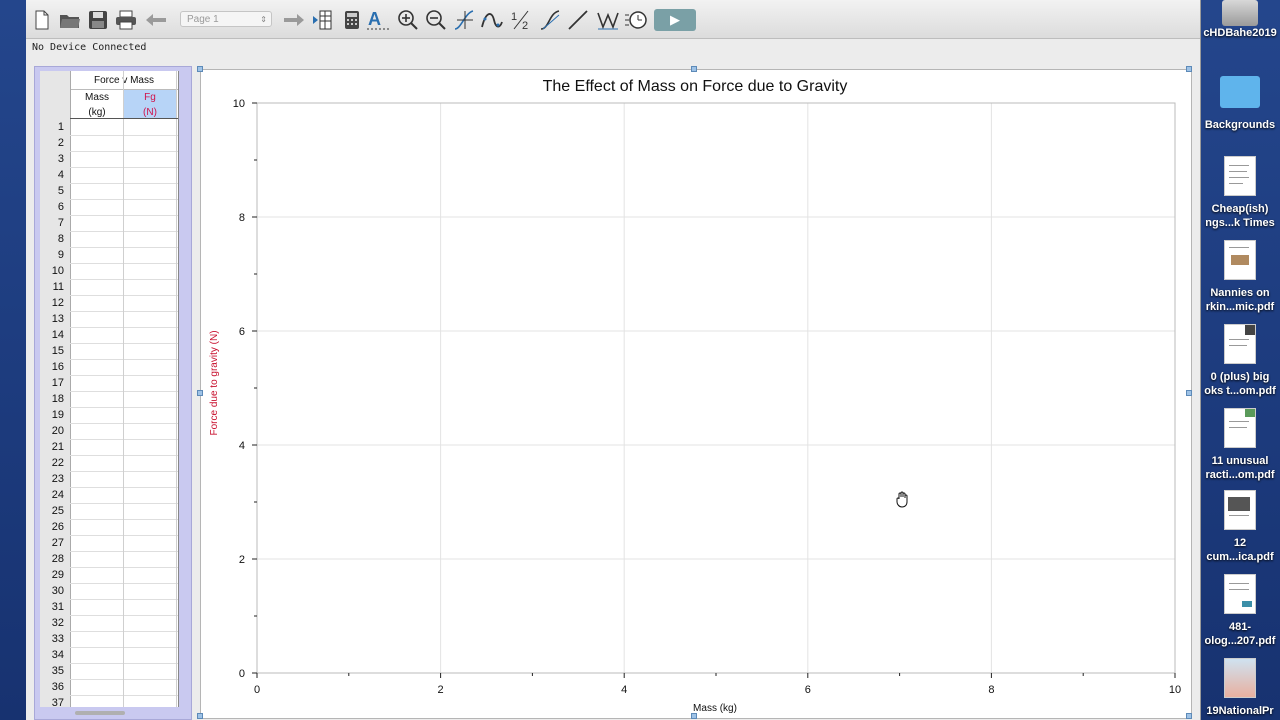  What do you see at coordinates (1240, 384) in the screenshot?
I see `desktop-icon-label: 0 (plus) big oks t...om.pdf` at bounding box center [1240, 384].